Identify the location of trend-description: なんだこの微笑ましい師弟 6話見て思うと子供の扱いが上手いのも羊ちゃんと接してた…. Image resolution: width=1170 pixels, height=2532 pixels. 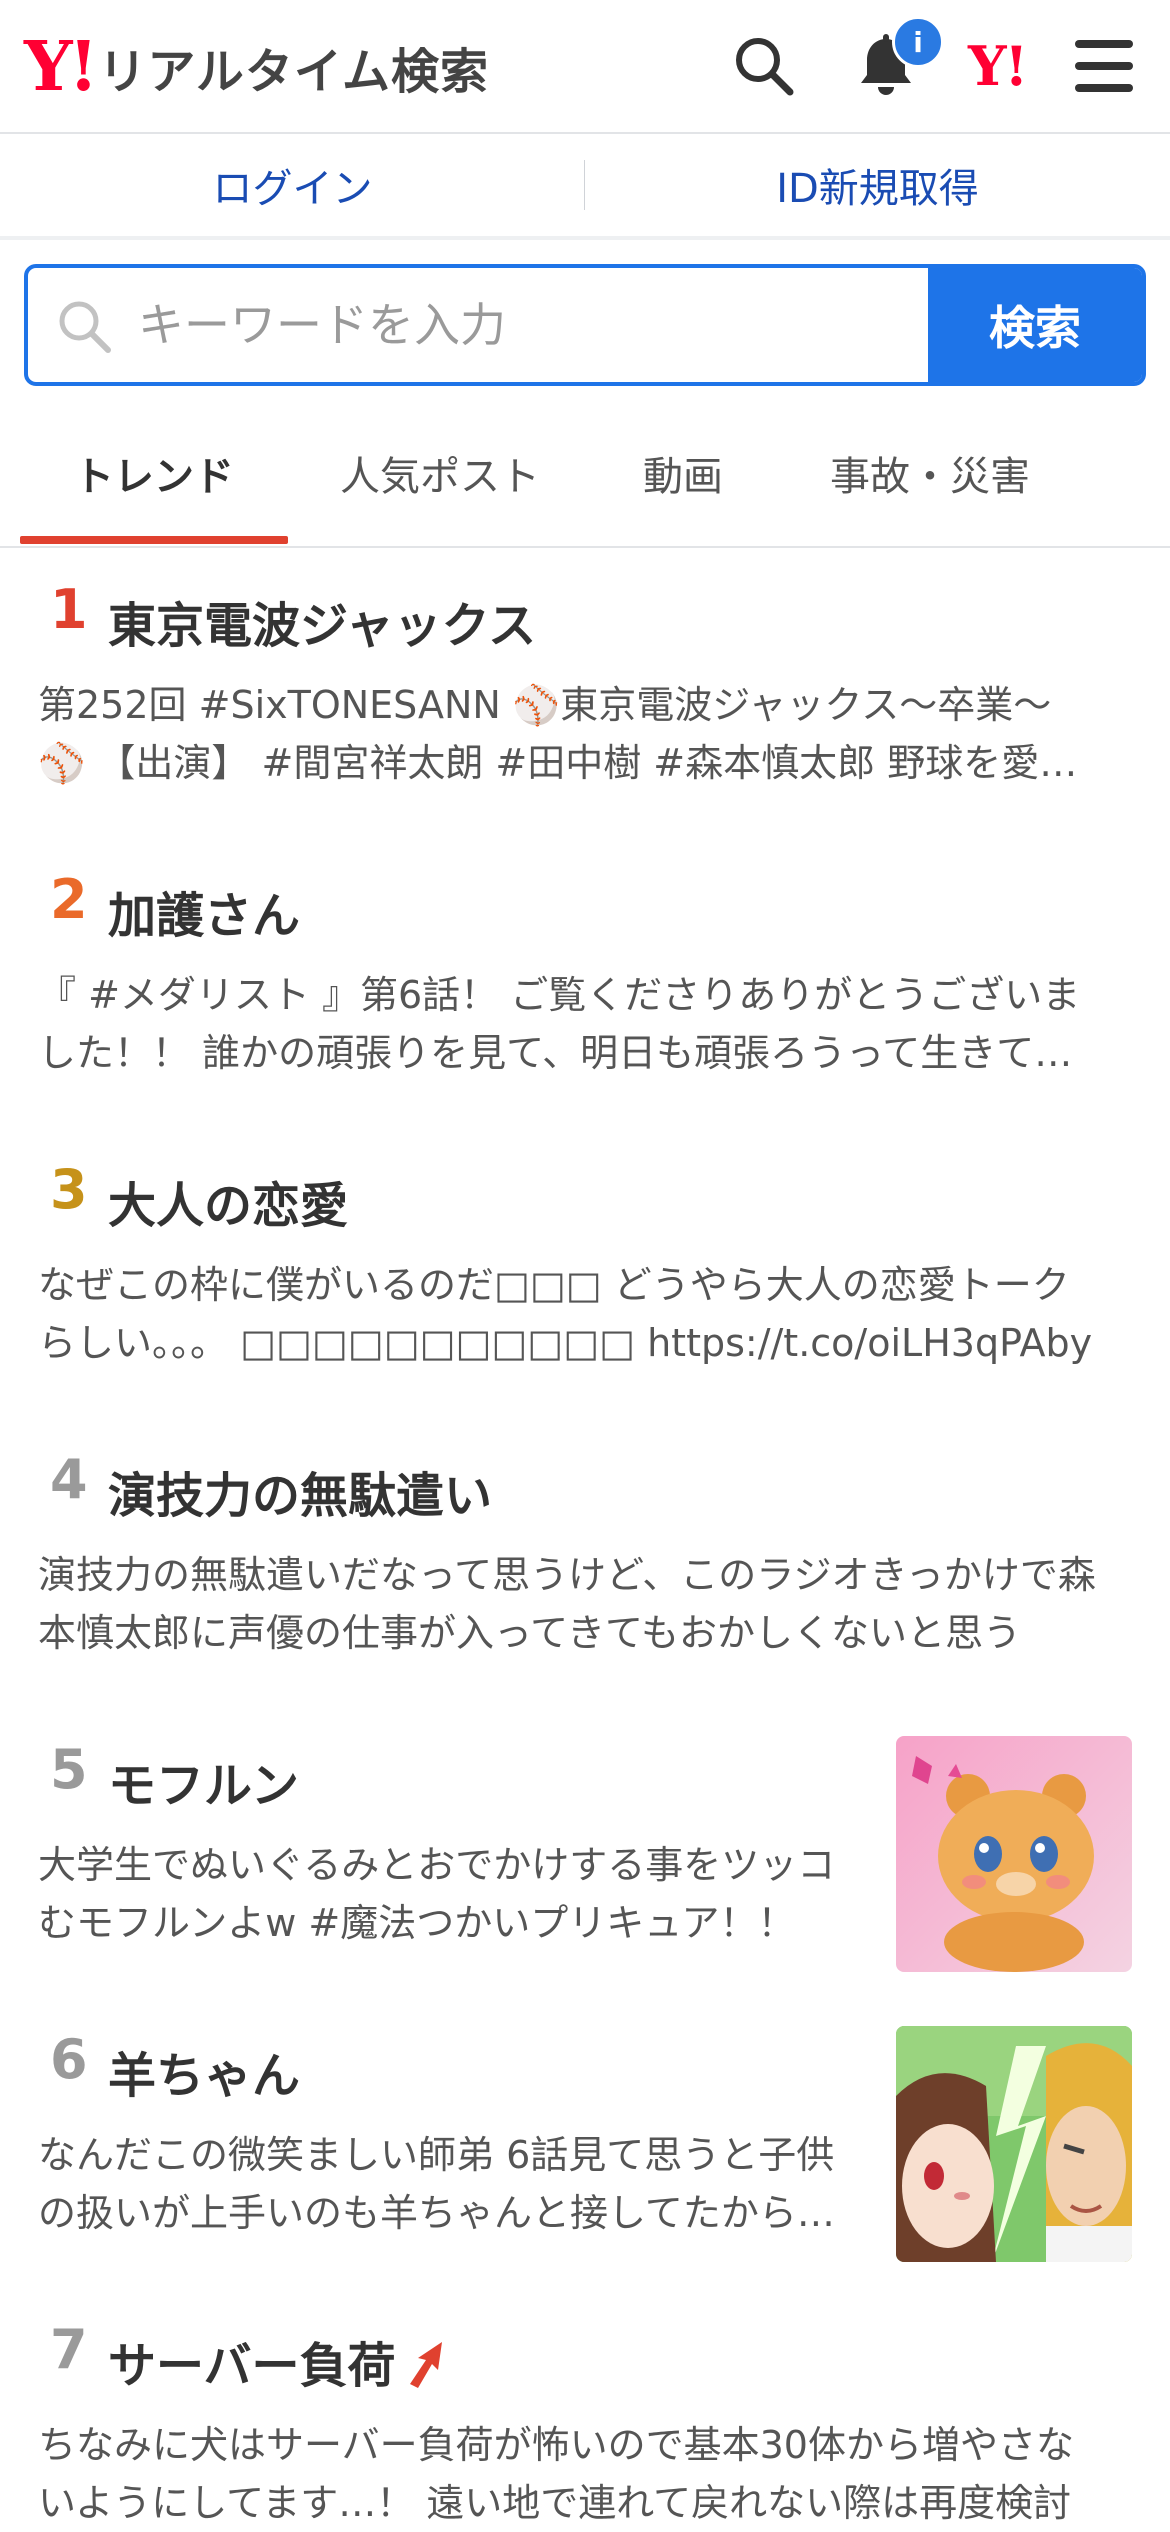
(436, 2184).